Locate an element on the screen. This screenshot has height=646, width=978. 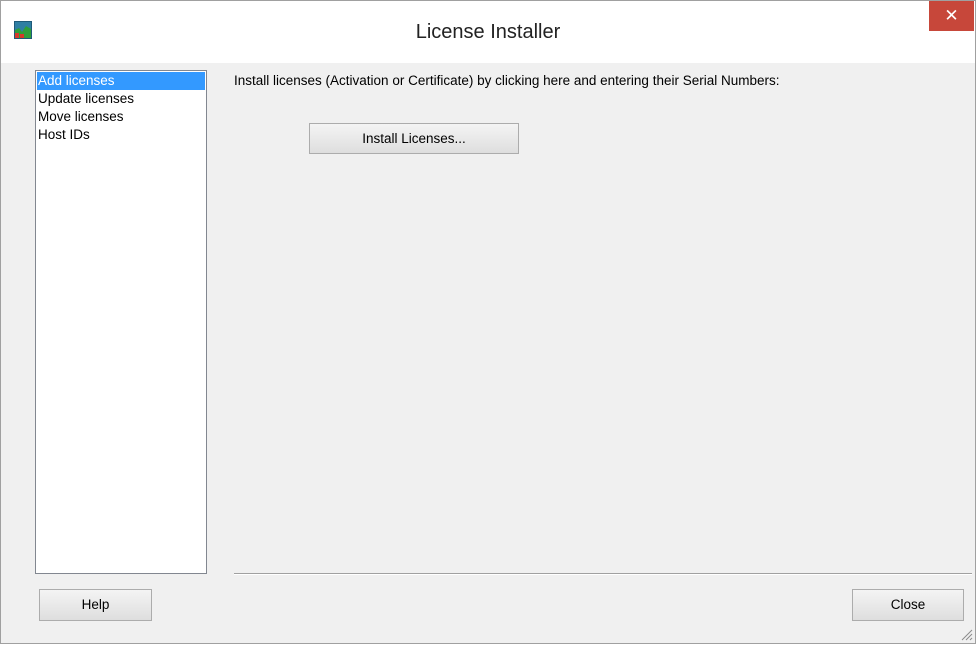
close-window-button: ✕ is located at coordinates (951, 16).